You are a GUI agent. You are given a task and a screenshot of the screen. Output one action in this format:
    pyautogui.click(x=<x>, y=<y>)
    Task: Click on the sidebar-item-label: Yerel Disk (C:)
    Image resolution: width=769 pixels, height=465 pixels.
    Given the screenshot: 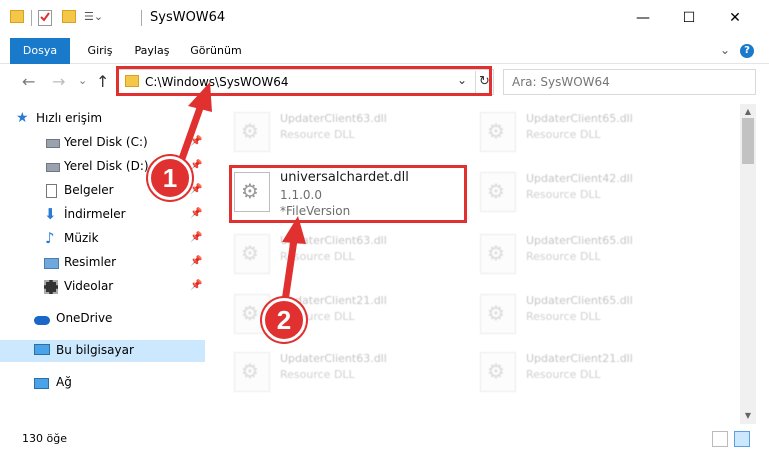 What is the action you would take?
    pyautogui.click(x=106, y=142)
    